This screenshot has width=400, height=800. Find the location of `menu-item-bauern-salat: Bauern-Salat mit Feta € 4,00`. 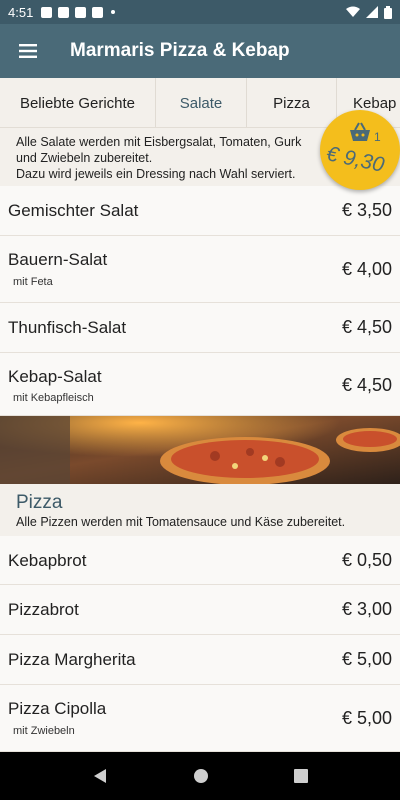

menu-item-bauern-salat: Bauern-Salat mit Feta € 4,00 is located at coordinates (200, 269).